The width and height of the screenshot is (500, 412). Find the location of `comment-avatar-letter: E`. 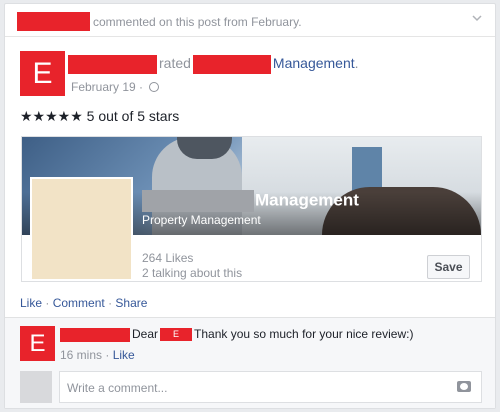

comment-avatar-letter: E is located at coordinates (37, 343).